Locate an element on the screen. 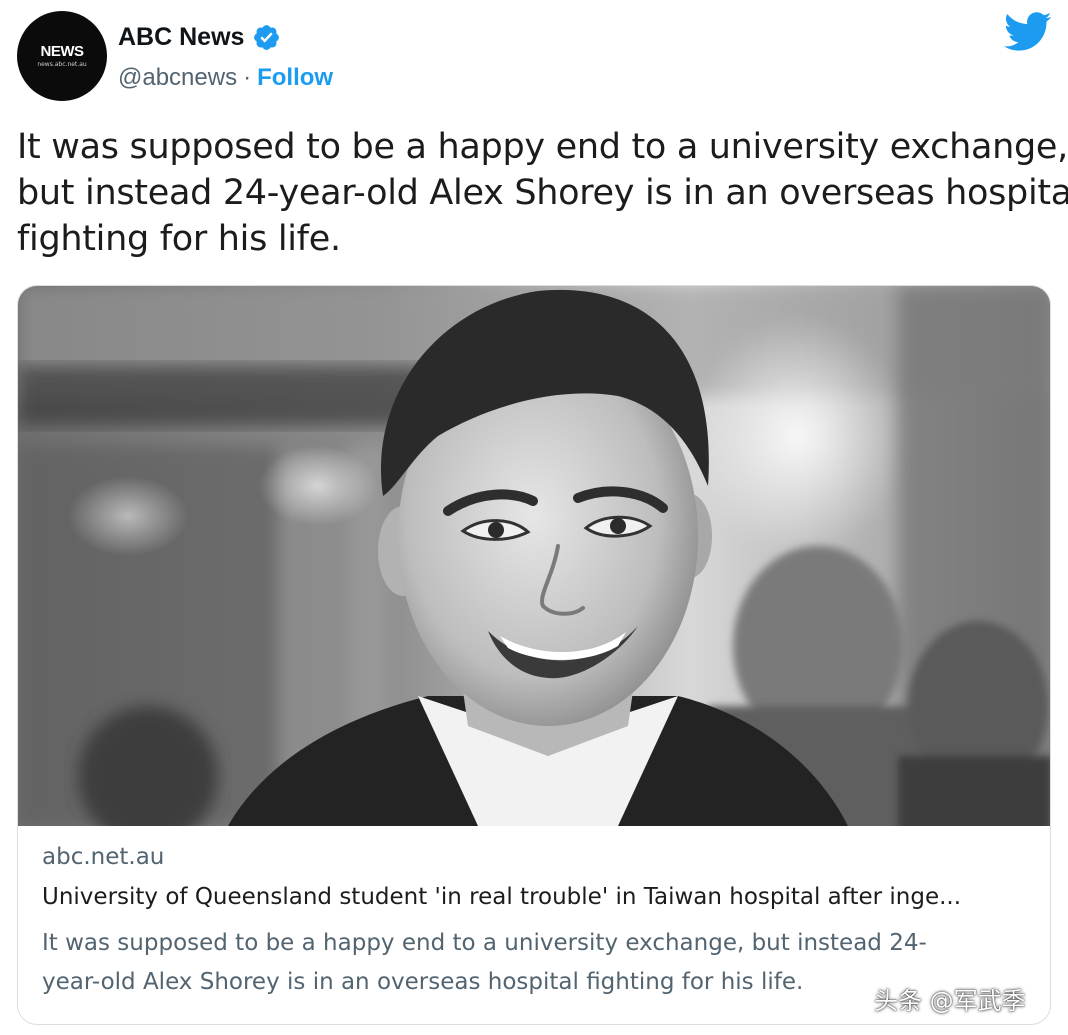 The height and width of the screenshot is (1035, 1068). follow-button: Follow is located at coordinates (295, 78).